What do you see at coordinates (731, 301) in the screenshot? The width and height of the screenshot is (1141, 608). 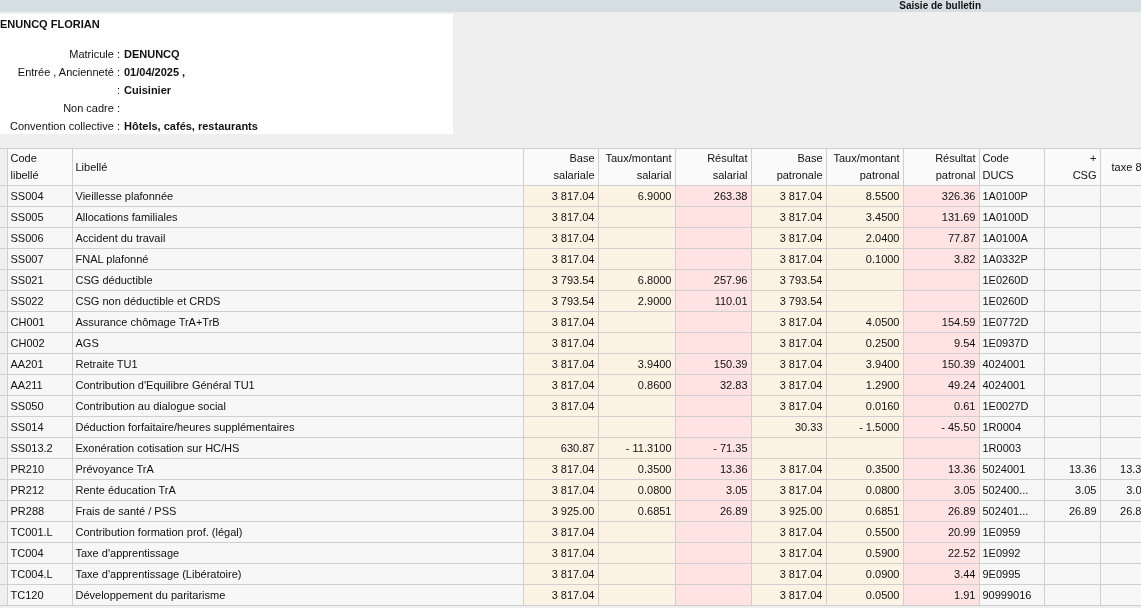 I see `table-cell: 110.01` at bounding box center [731, 301].